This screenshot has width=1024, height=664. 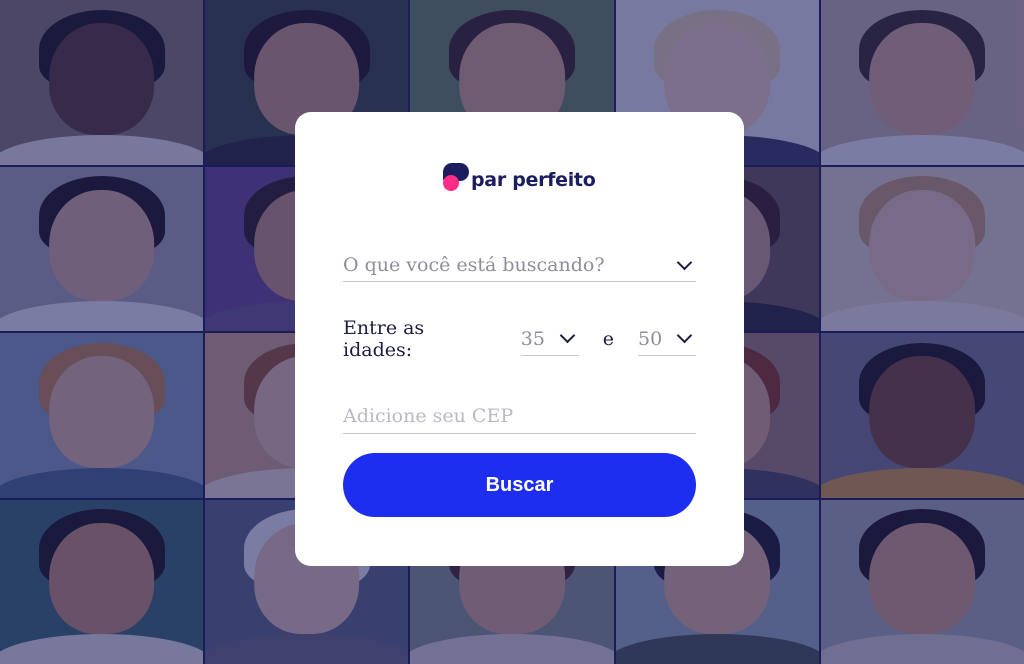 I want to click on age-min-value: 35, so click(x=532, y=338).